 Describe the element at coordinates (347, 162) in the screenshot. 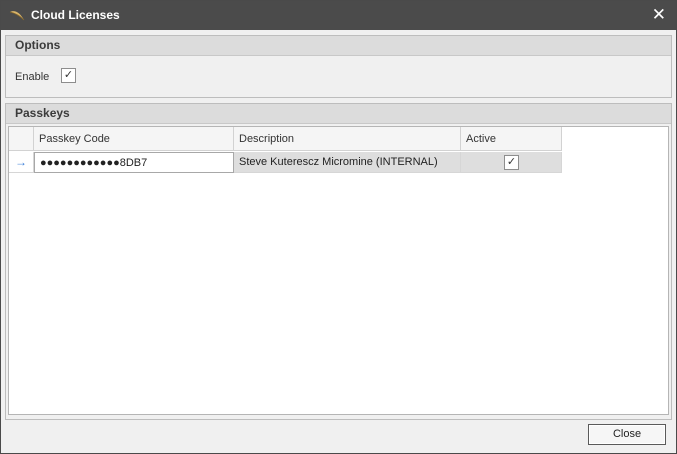

I see `description-cell: Steve Kuterescz Micromine (INTERNAL)` at that location.